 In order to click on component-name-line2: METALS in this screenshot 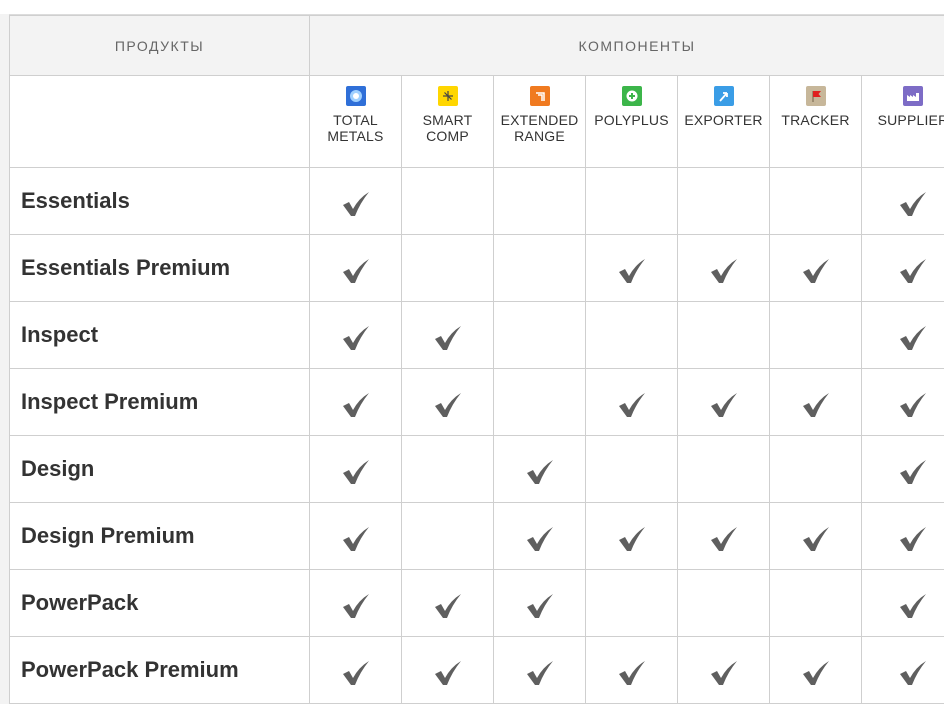, I will do `click(355, 136)`.